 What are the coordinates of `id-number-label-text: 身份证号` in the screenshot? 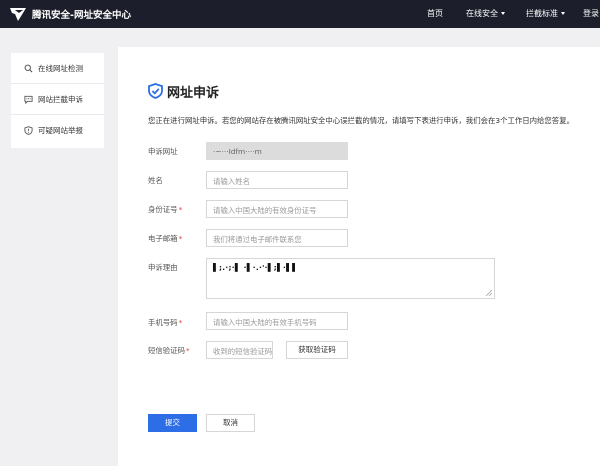 It's located at (163, 209).